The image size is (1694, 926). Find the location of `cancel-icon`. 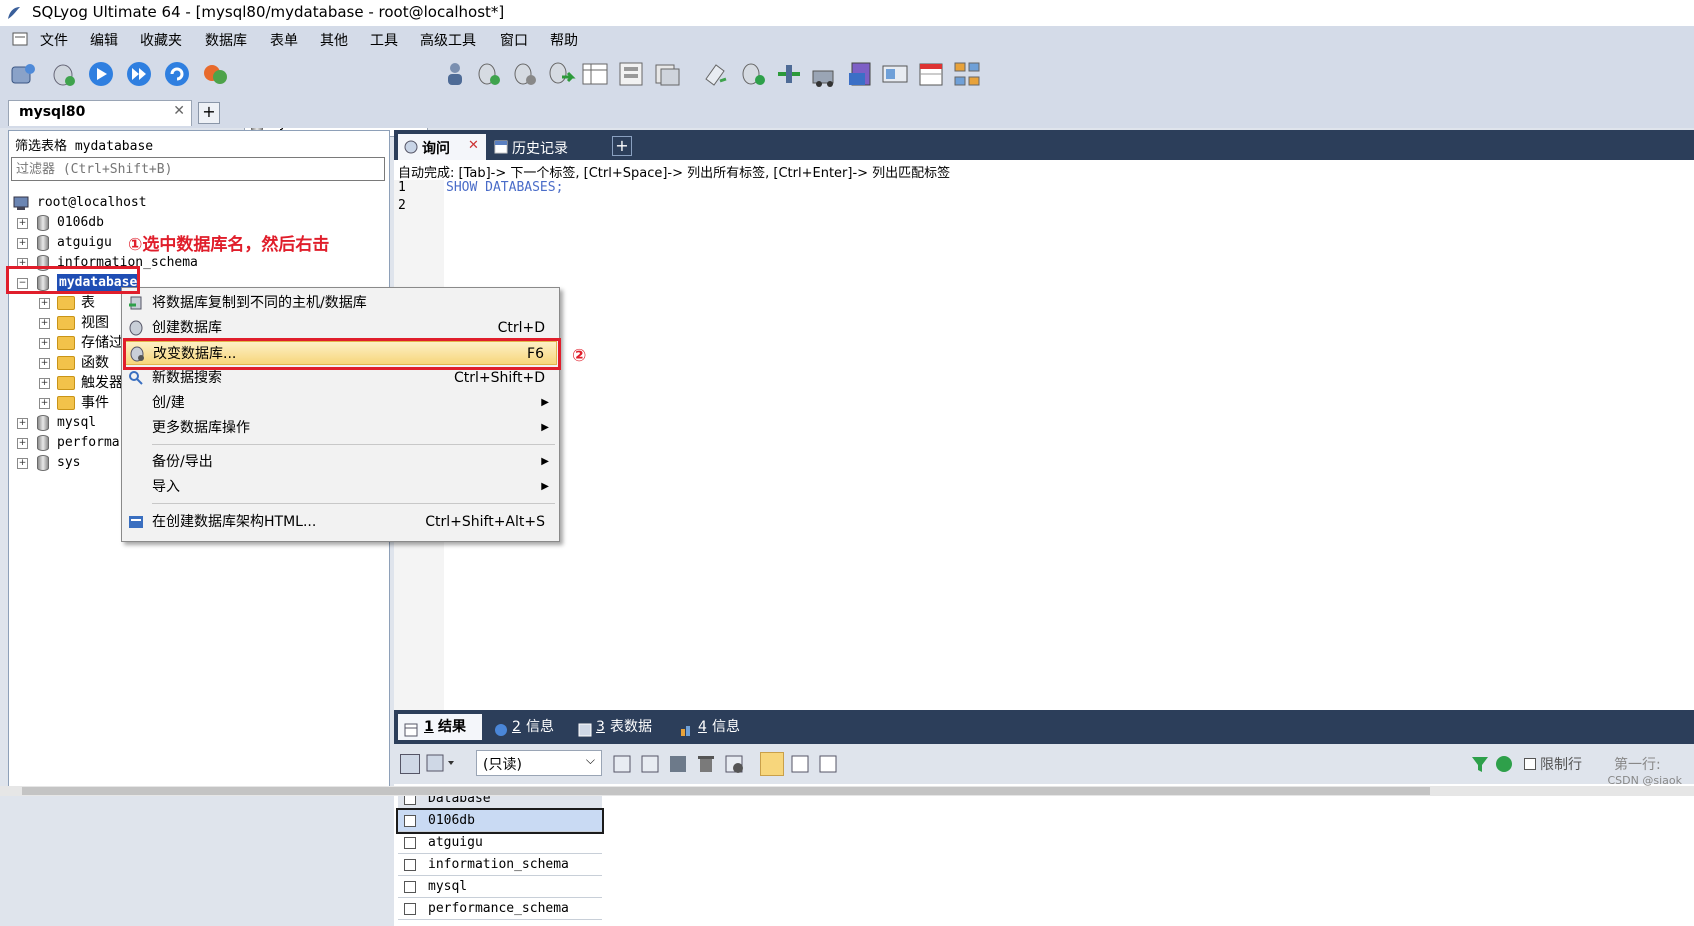

cancel-icon is located at coordinates (734, 764).